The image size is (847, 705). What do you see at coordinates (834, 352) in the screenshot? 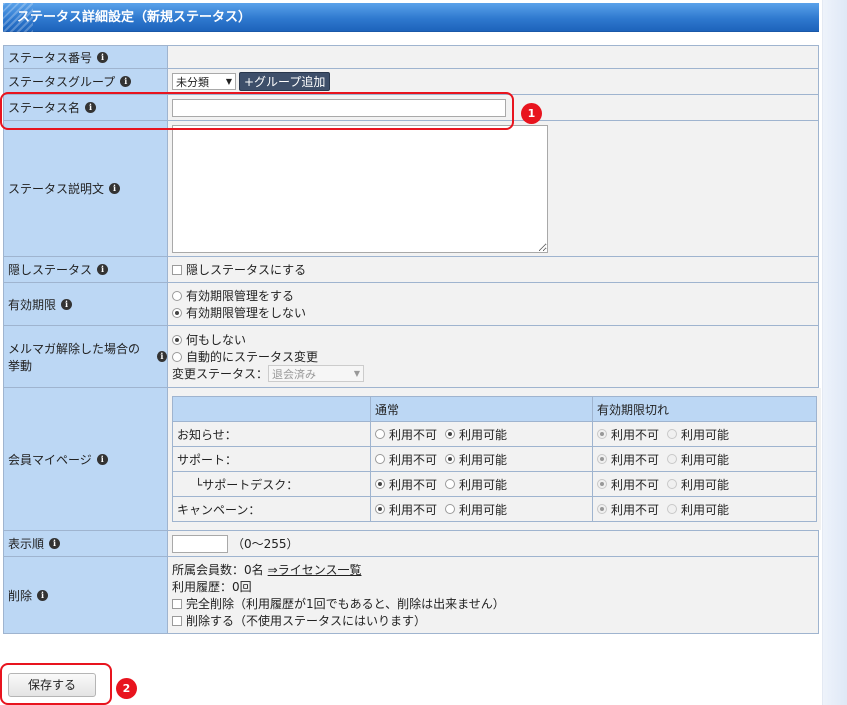
I see `right-edge-strip` at bounding box center [834, 352].